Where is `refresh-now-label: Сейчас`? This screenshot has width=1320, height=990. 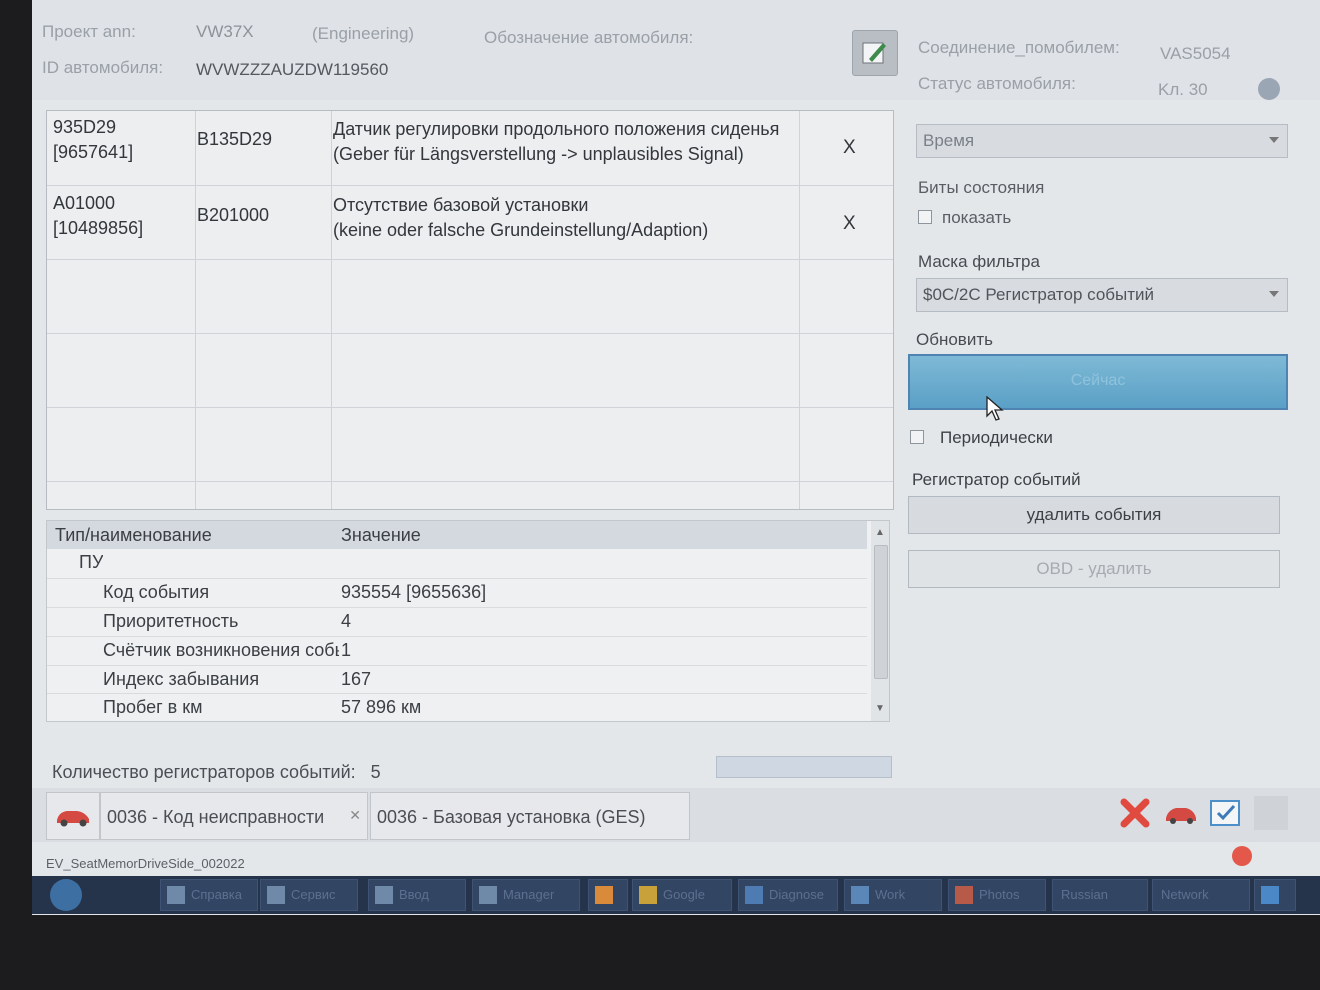
refresh-now-label: Сейчас is located at coordinates (1098, 380).